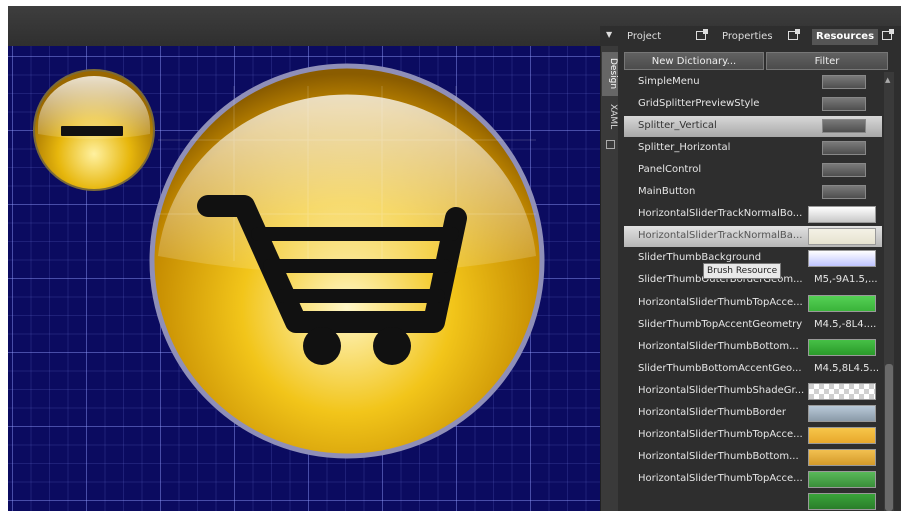  What do you see at coordinates (609, 34) in the screenshot?
I see `panel-menu-arrow-icon: ▼` at bounding box center [609, 34].